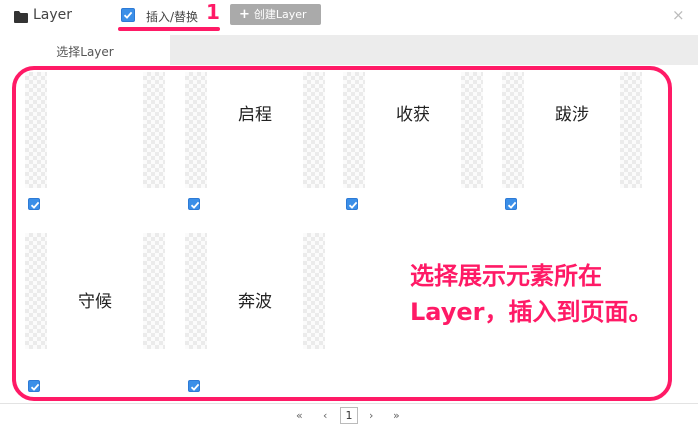  I want to click on current-page: 1, so click(349, 415).